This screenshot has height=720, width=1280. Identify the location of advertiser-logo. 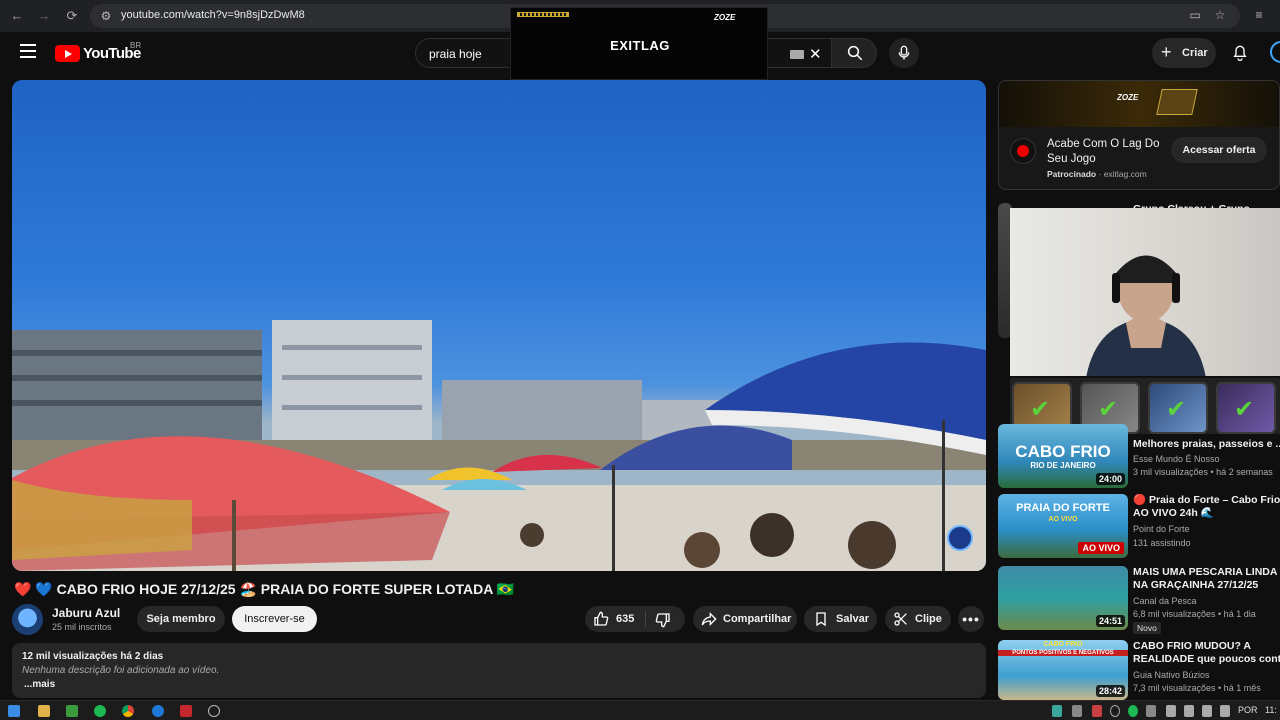
(1023, 151).